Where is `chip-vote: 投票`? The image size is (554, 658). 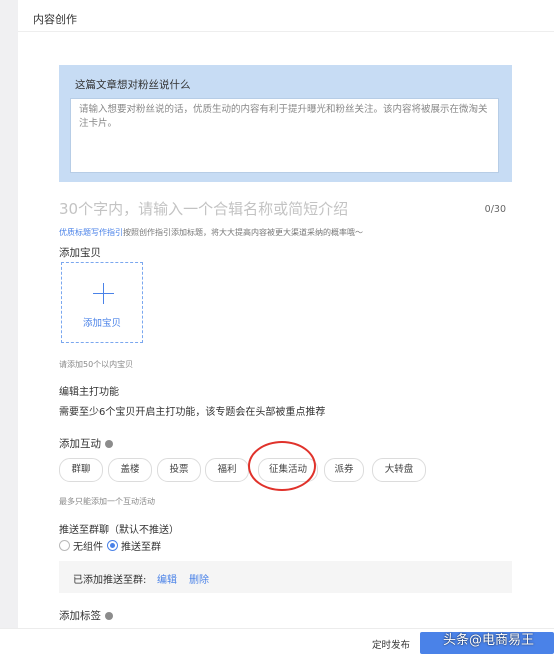
chip-vote: 投票 is located at coordinates (179, 470).